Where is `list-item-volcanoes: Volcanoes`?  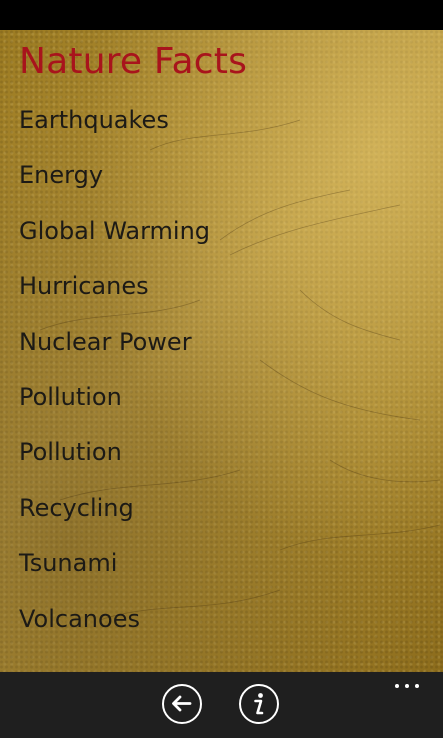 list-item-volcanoes: Volcanoes is located at coordinates (221, 626).